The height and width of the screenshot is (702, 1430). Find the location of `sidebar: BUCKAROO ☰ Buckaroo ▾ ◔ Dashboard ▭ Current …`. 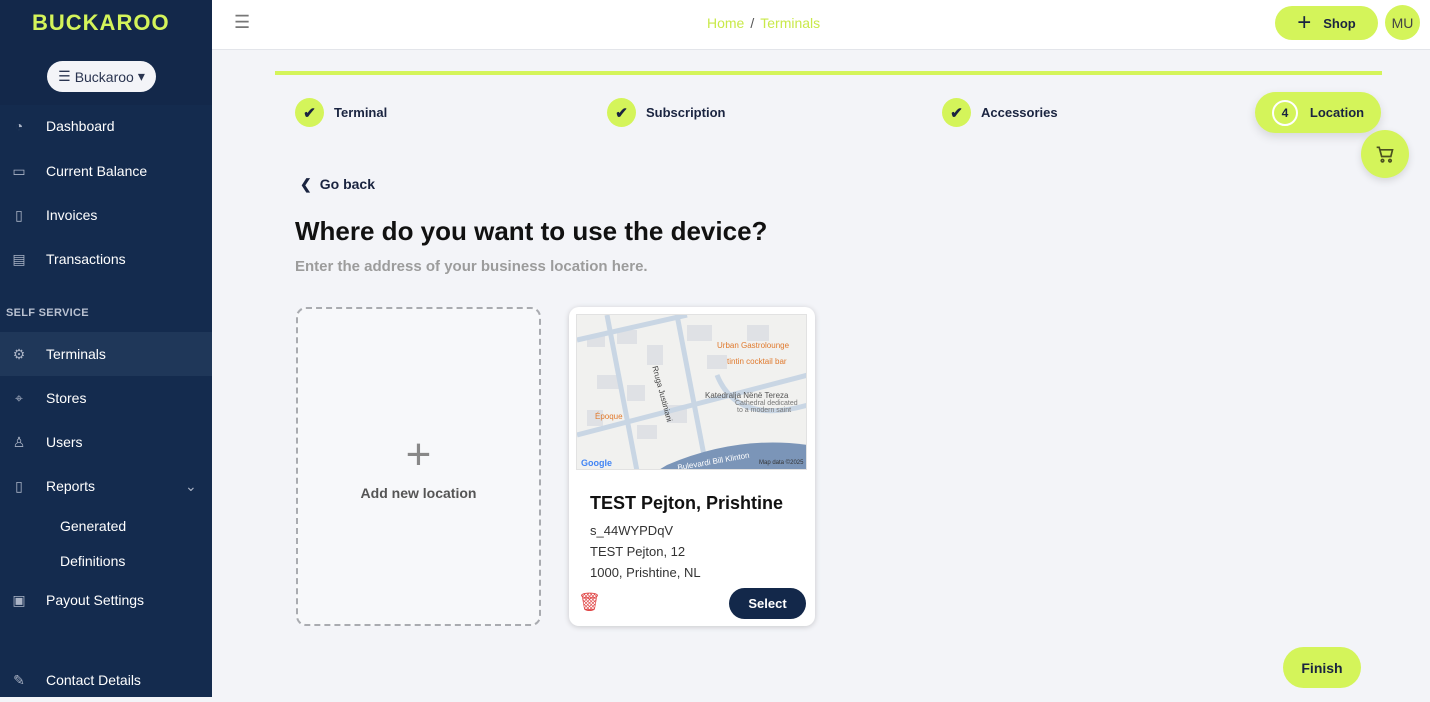

sidebar: BUCKAROO ☰ Buckaroo ▾ ◔ Dashboard ▭ Current … is located at coordinates (106, 348).